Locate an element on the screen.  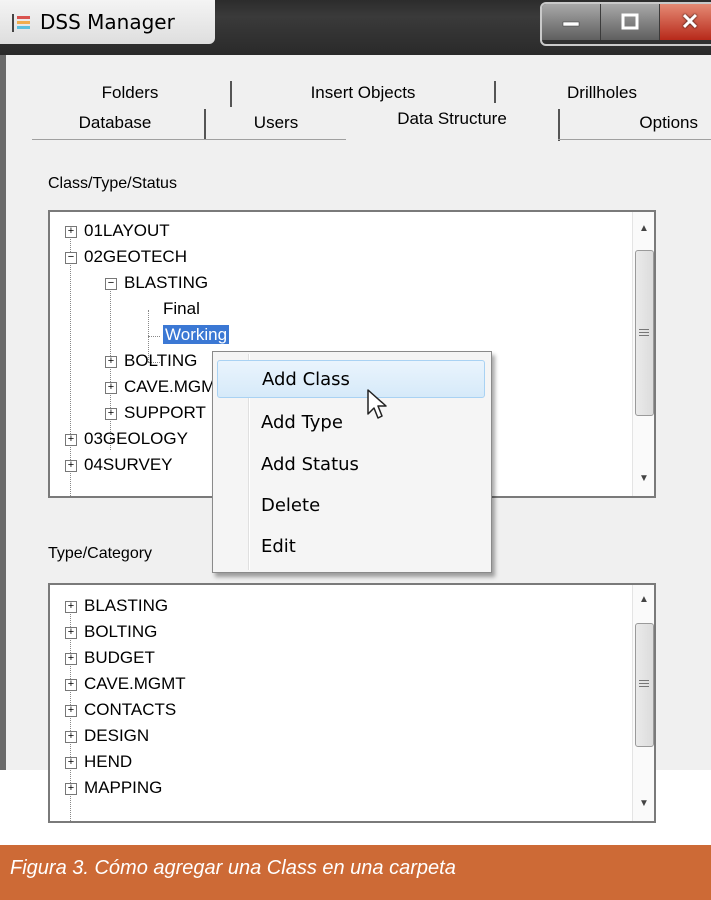
tab-label: Options is located at coordinates (668, 122).